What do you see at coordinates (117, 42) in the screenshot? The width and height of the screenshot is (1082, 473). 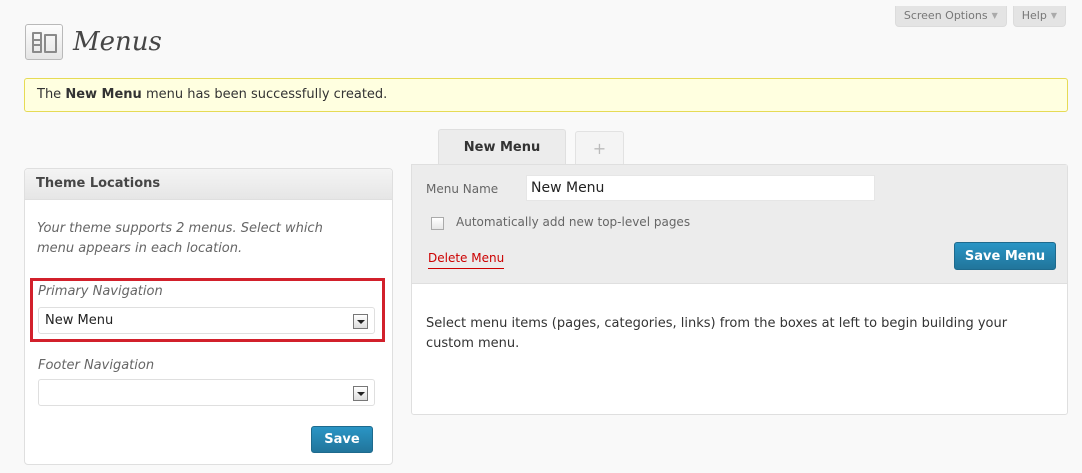 I see `page-title: Menus` at bounding box center [117, 42].